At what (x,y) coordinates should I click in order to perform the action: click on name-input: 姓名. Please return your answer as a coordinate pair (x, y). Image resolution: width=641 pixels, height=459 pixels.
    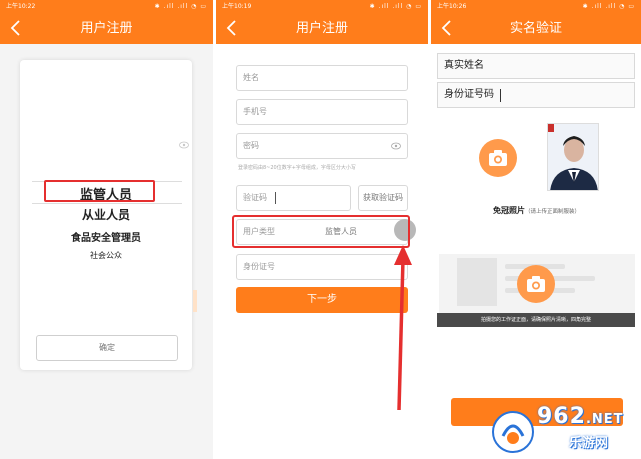
    Looking at the image, I should click on (322, 78).